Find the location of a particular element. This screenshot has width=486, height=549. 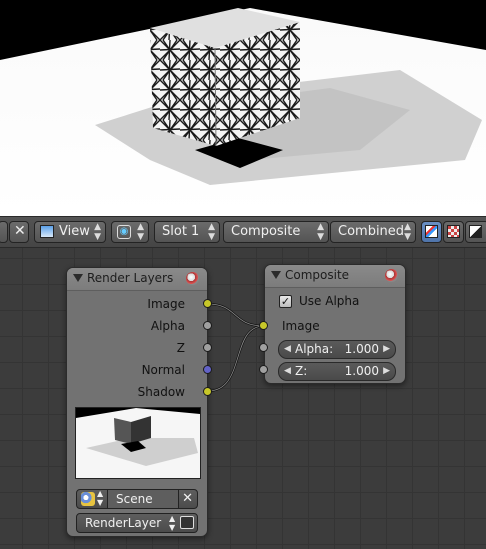

node-header: Composite is located at coordinates (335, 276).